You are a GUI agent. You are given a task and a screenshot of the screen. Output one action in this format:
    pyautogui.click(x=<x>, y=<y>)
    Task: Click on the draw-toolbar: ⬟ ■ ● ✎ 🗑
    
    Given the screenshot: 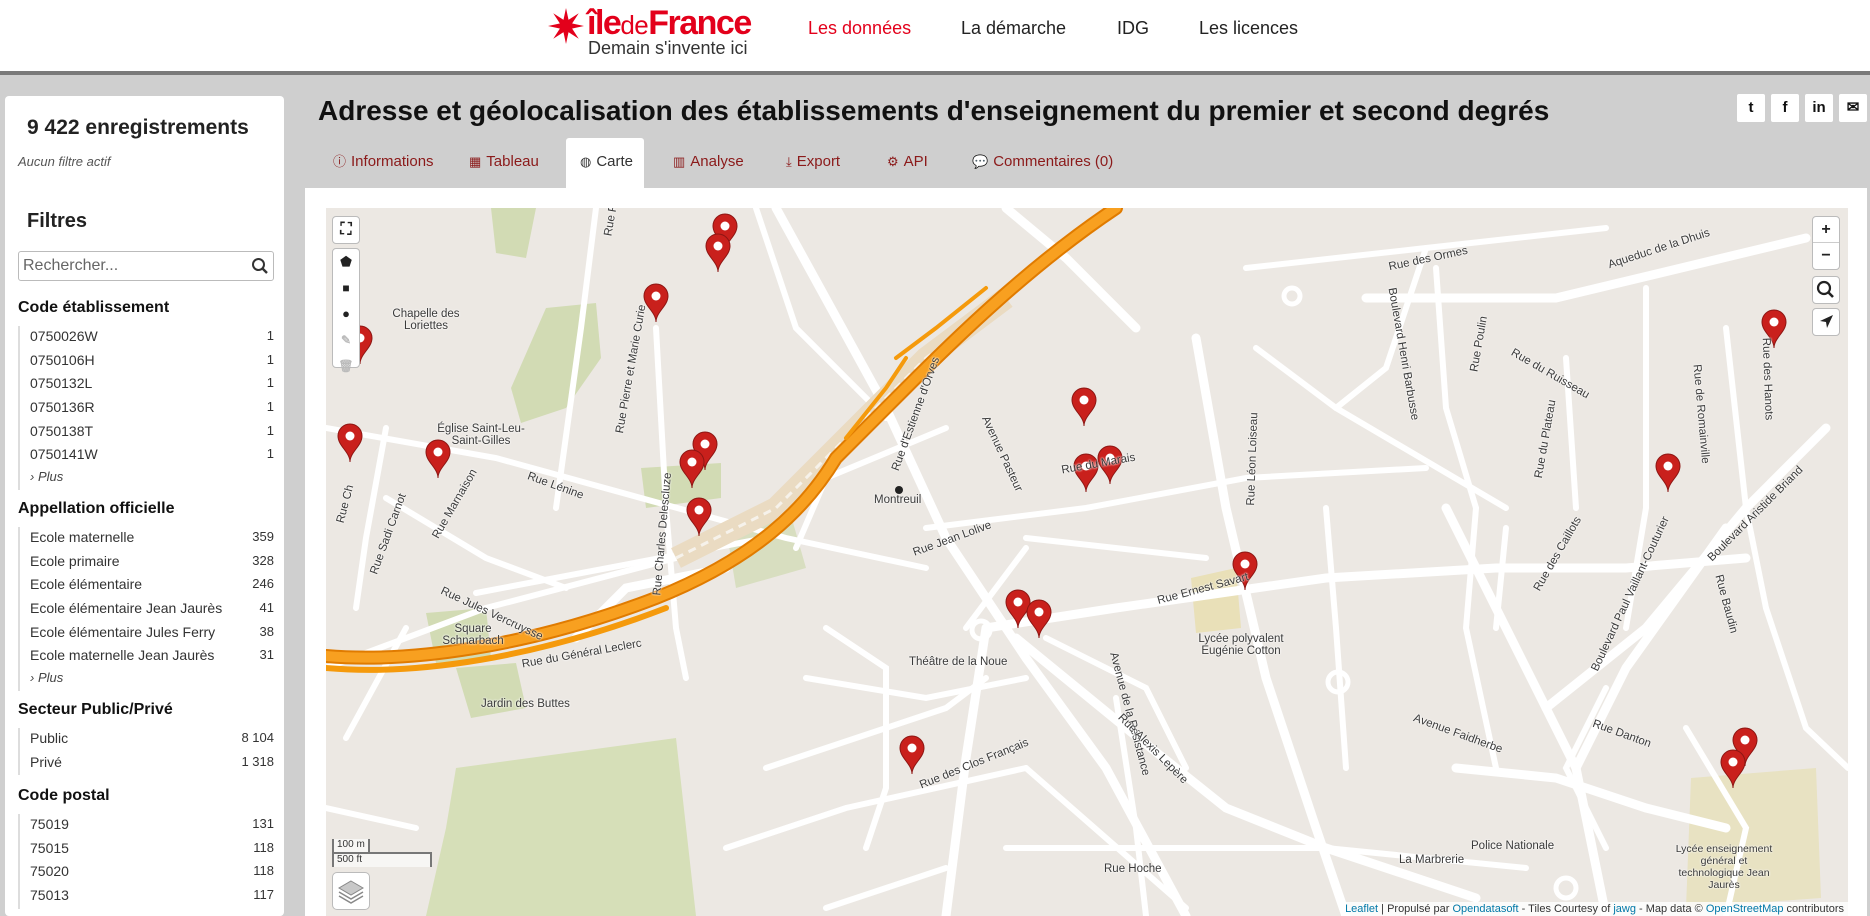 What is the action you would take?
    pyautogui.click(x=346, y=310)
    